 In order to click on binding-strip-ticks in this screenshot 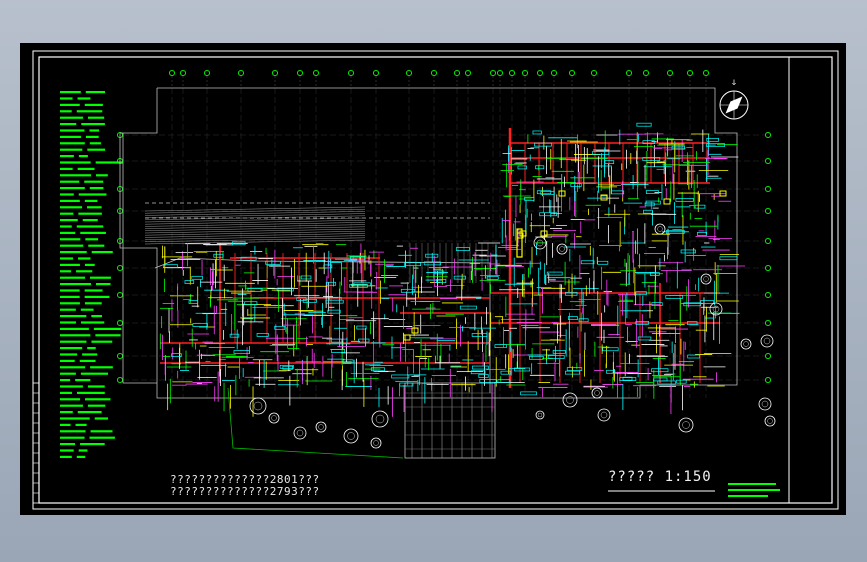, I will do `click(36, 443)`.